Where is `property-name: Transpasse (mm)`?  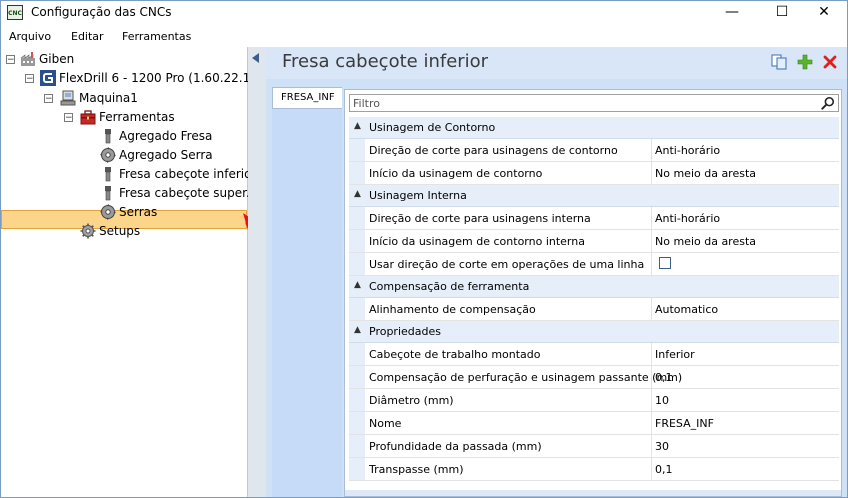
property-name: Transpasse (mm) is located at coordinates (416, 469).